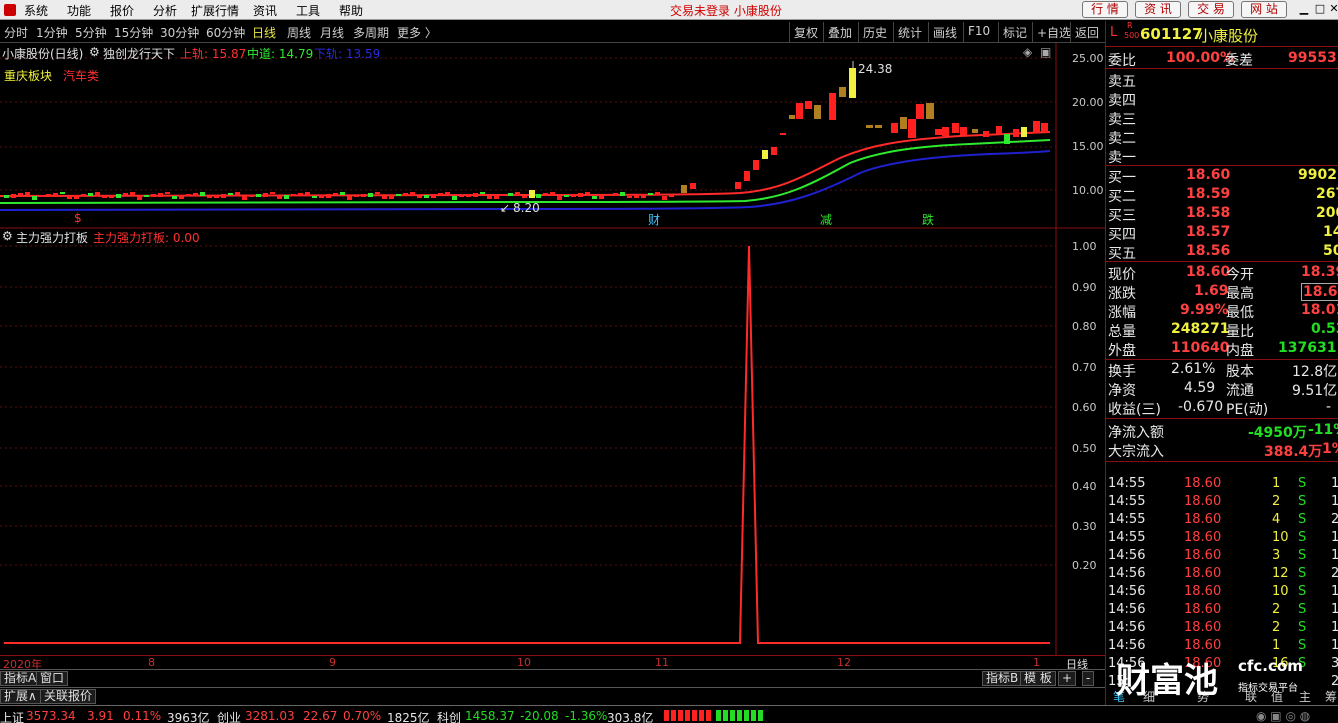 The image size is (1338, 723). I want to click on kc-index-label: 科创, so click(449, 716).